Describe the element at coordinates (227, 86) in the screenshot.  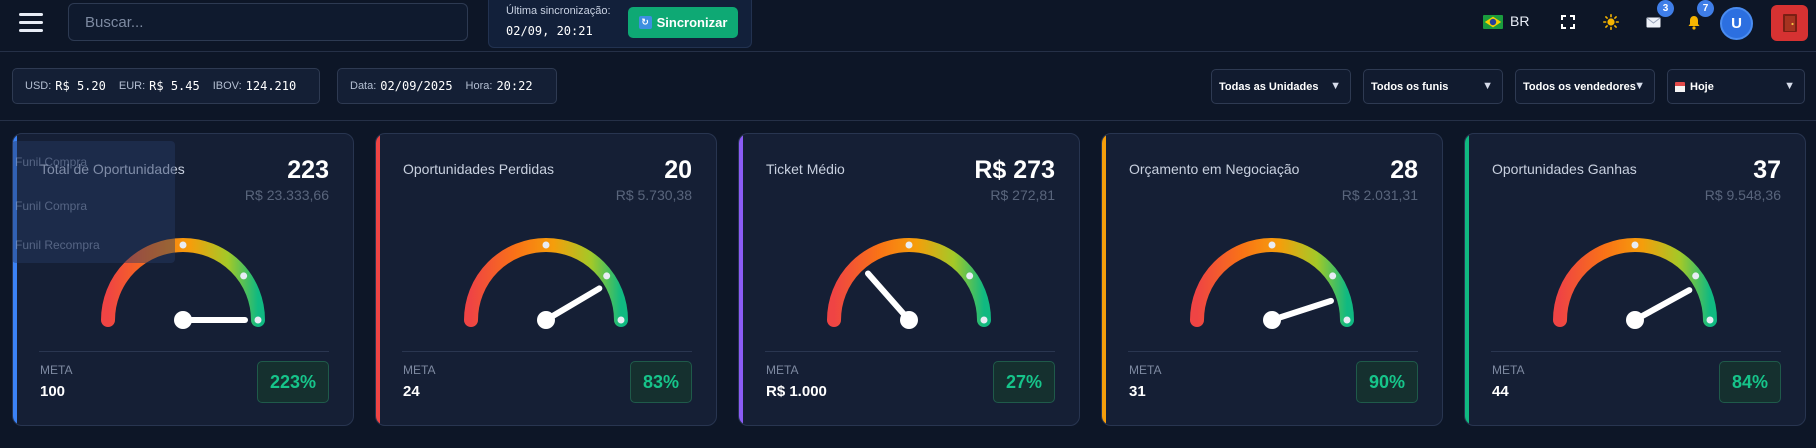
I see `ibov-label: IBOV:` at that location.